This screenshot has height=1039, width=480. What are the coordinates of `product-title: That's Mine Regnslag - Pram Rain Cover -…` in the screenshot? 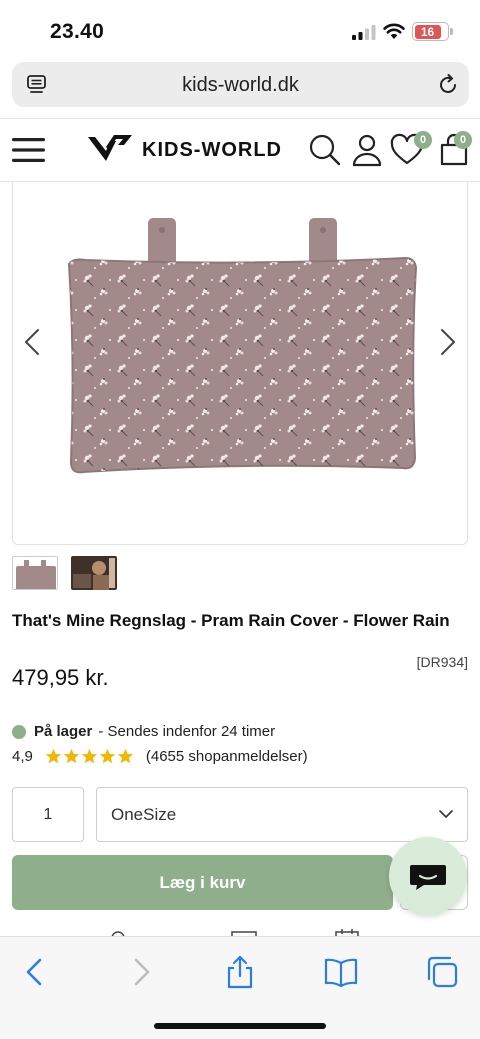 It's located at (231, 620).